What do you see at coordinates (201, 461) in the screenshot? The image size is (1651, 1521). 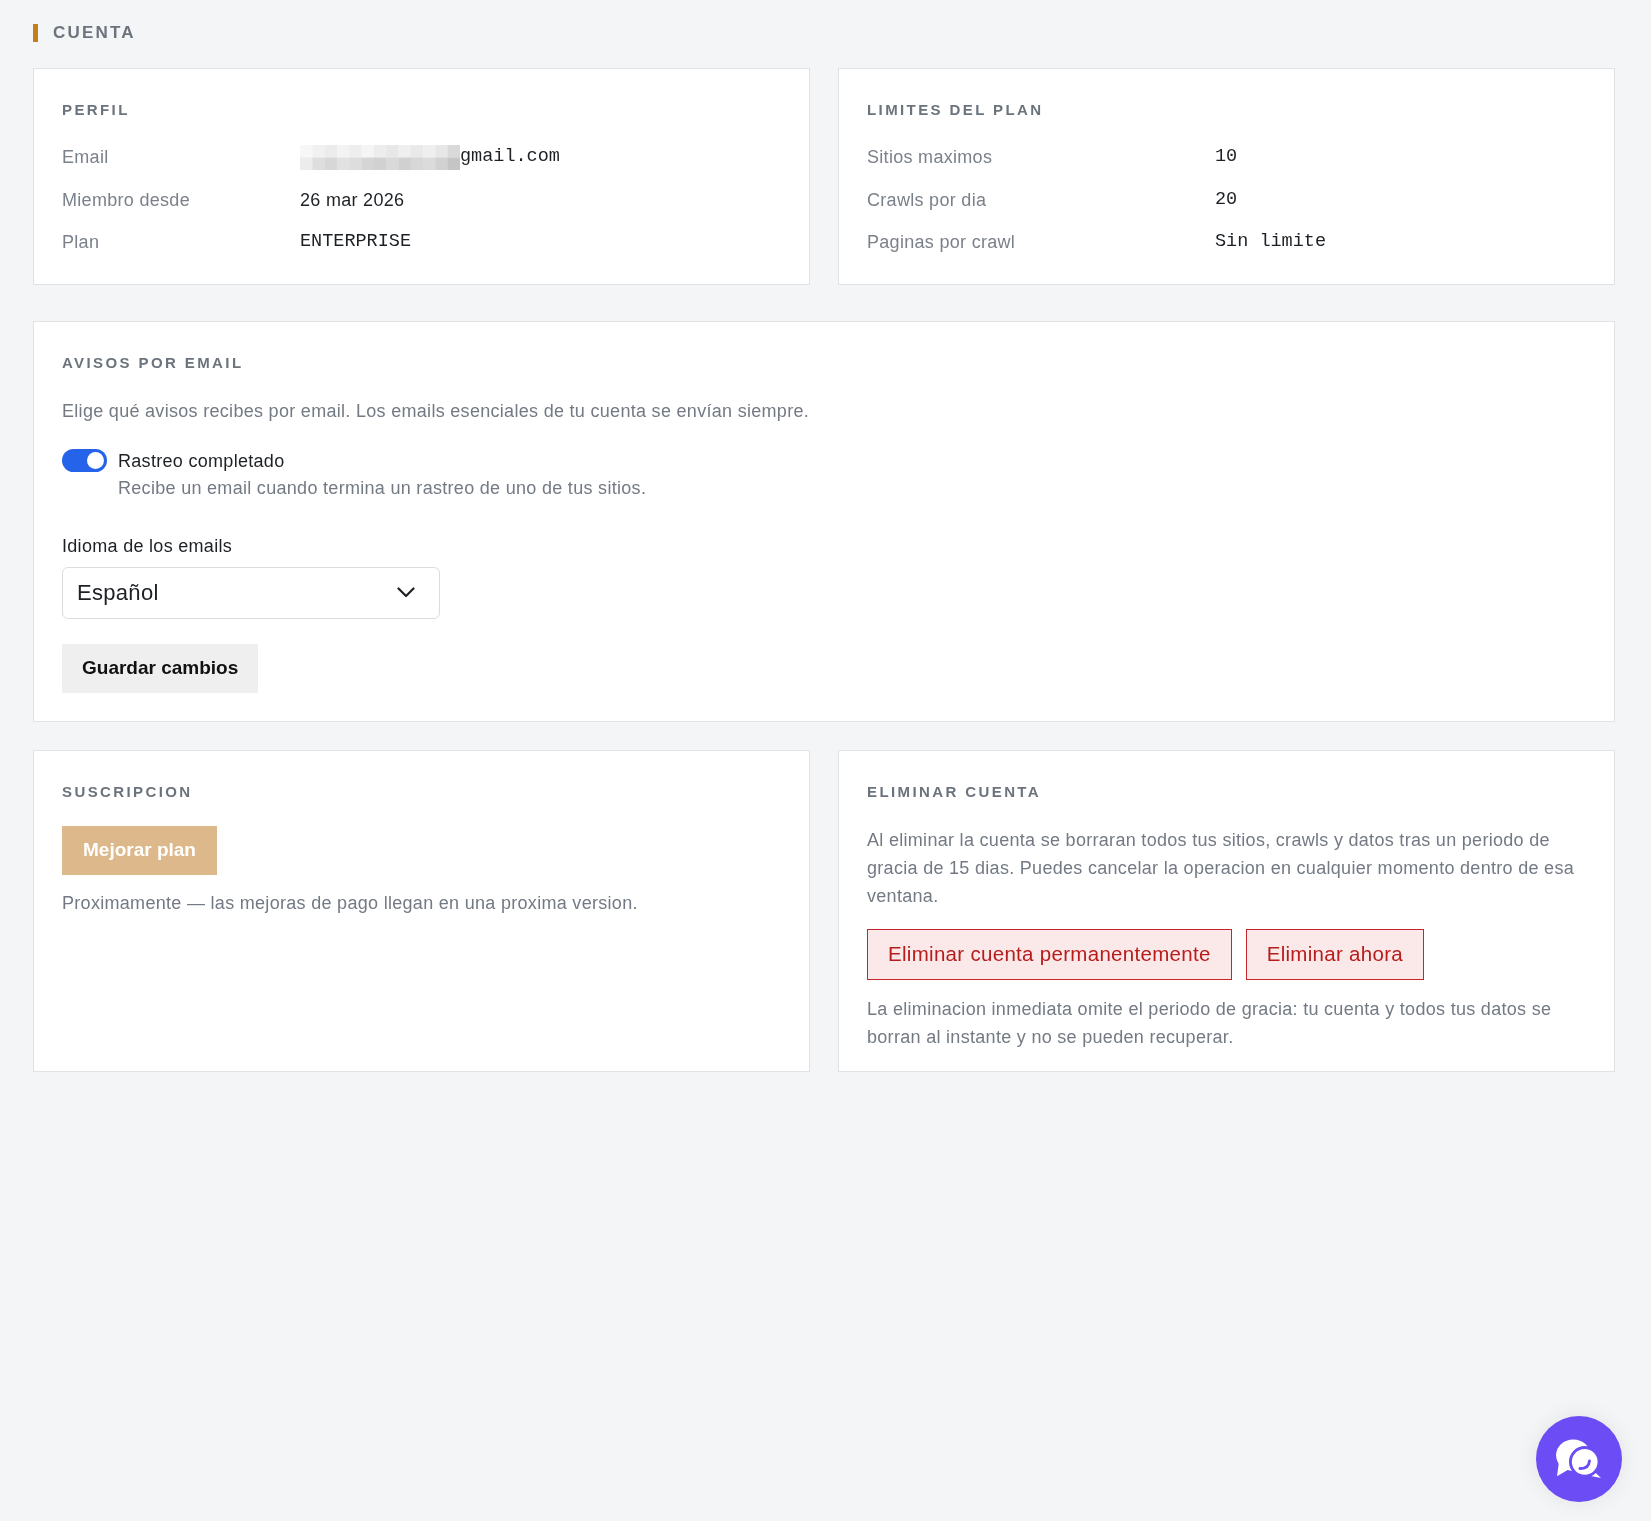 I see `toggle-label: Rastreo completado` at bounding box center [201, 461].